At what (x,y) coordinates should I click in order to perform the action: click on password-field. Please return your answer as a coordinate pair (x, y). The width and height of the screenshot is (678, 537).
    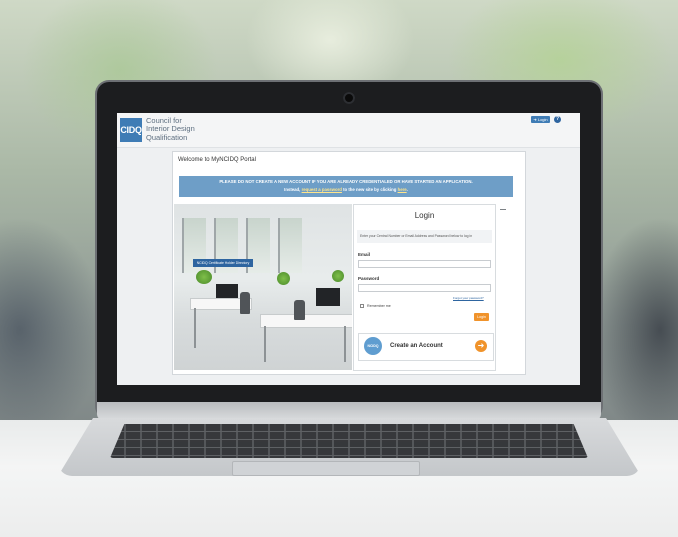
    Looking at the image, I should click on (424, 288).